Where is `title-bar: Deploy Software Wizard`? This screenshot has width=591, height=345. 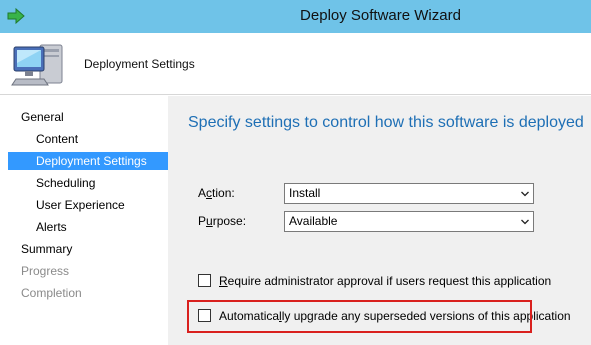
title-bar: Deploy Software Wizard is located at coordinates (295, 16).